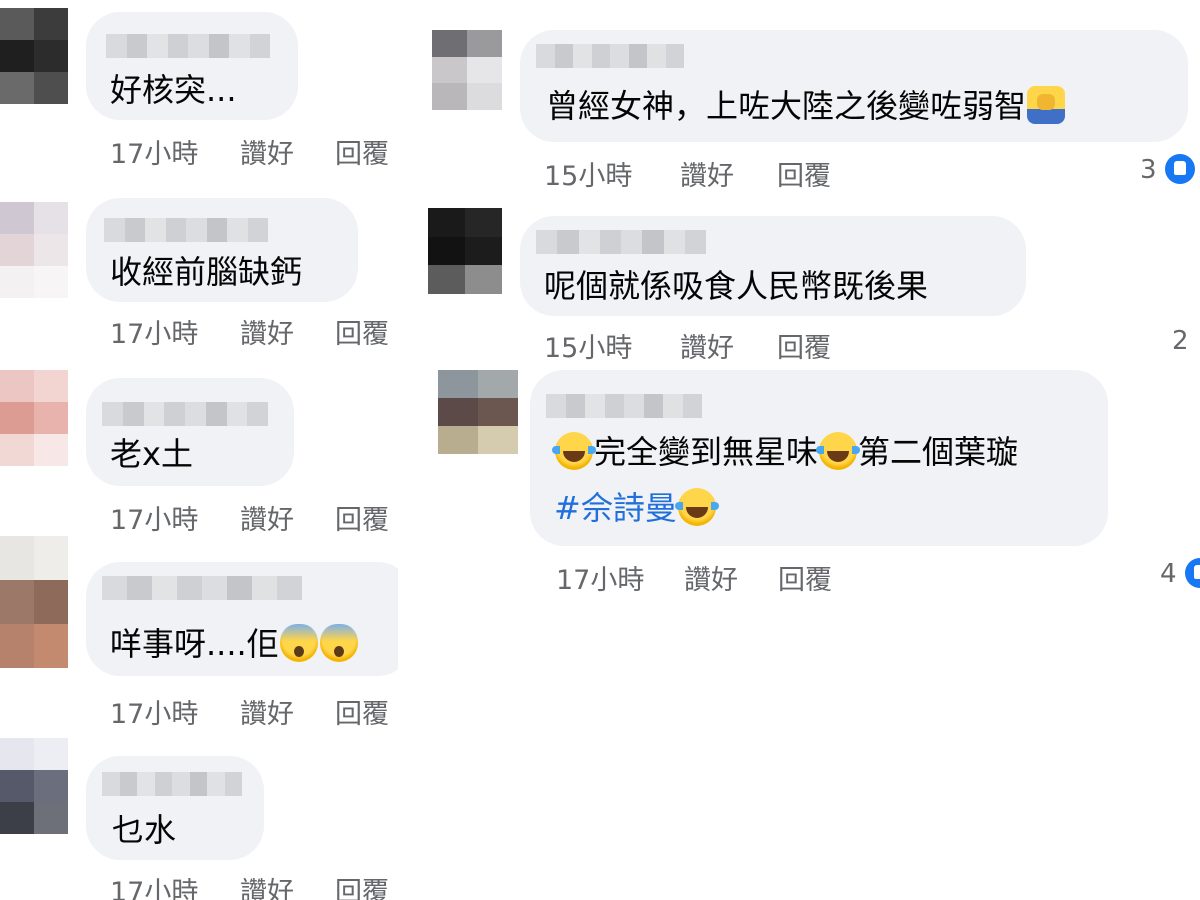  I want to click on facepalm-emoji, so click(1046, 105).